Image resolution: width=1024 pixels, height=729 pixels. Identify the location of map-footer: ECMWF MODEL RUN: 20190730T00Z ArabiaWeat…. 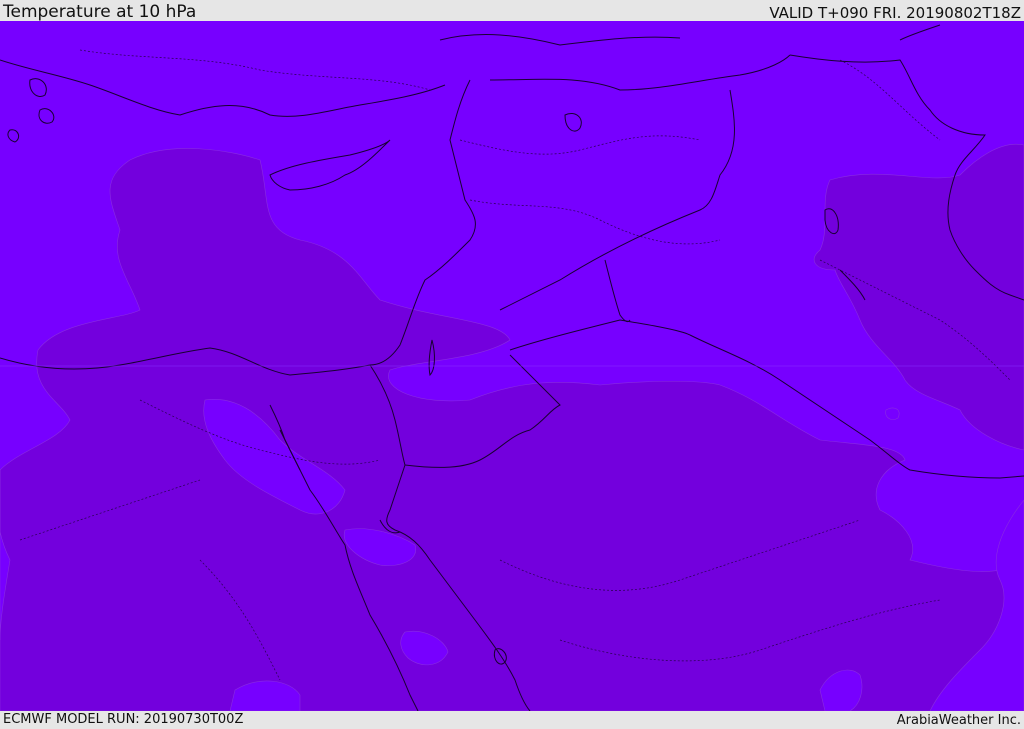
(512, 720).